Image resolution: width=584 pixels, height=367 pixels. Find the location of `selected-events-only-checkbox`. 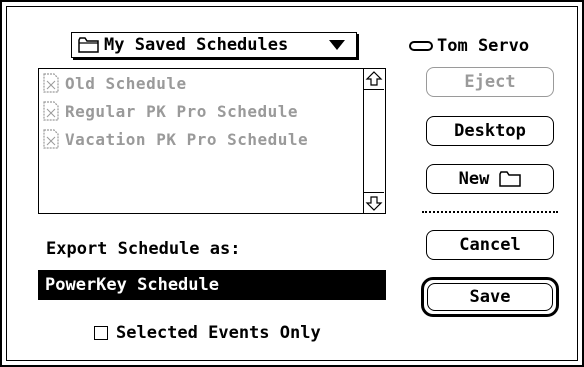

selected-events-only-checkbox is located at coordinates (101, 333).